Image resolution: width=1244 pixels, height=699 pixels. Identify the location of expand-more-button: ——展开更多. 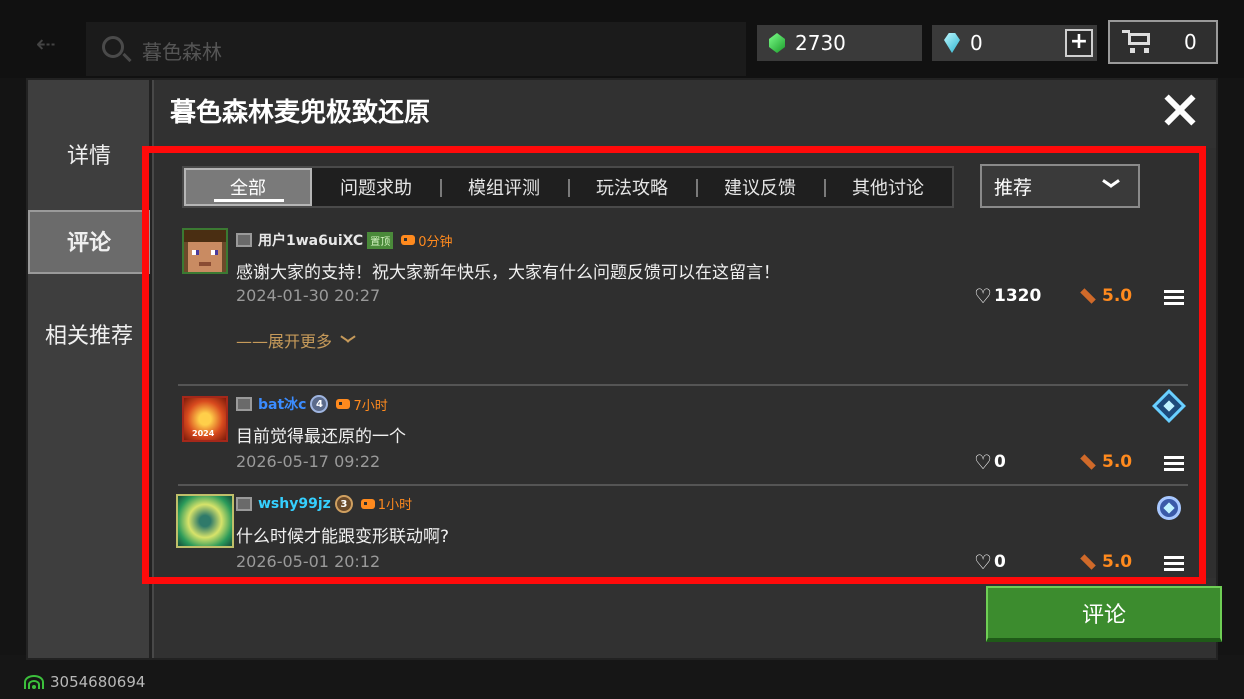
(296, 340).